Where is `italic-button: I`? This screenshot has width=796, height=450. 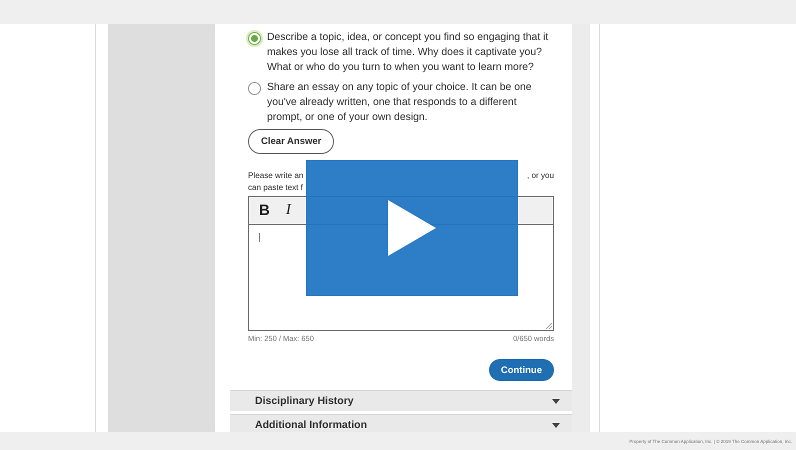 italic-button: I is located at coordinates (288, 210).